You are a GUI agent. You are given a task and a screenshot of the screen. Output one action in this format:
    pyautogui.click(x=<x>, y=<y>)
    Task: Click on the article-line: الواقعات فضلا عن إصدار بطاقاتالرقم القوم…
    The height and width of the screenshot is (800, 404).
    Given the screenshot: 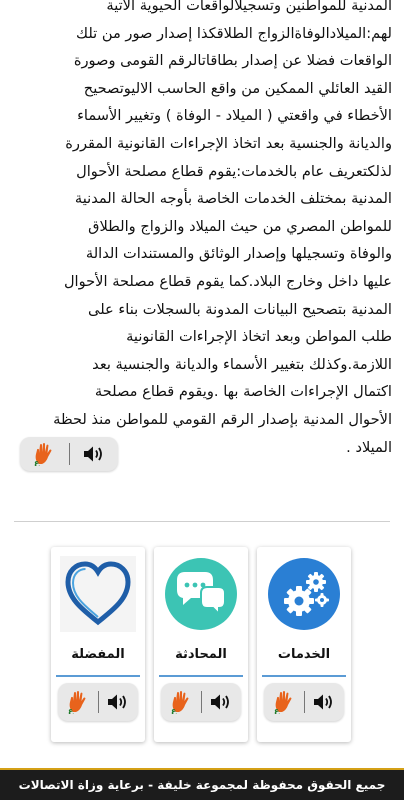 What is the action you would take?
    pyautogui.click(x=232, y=61)
    